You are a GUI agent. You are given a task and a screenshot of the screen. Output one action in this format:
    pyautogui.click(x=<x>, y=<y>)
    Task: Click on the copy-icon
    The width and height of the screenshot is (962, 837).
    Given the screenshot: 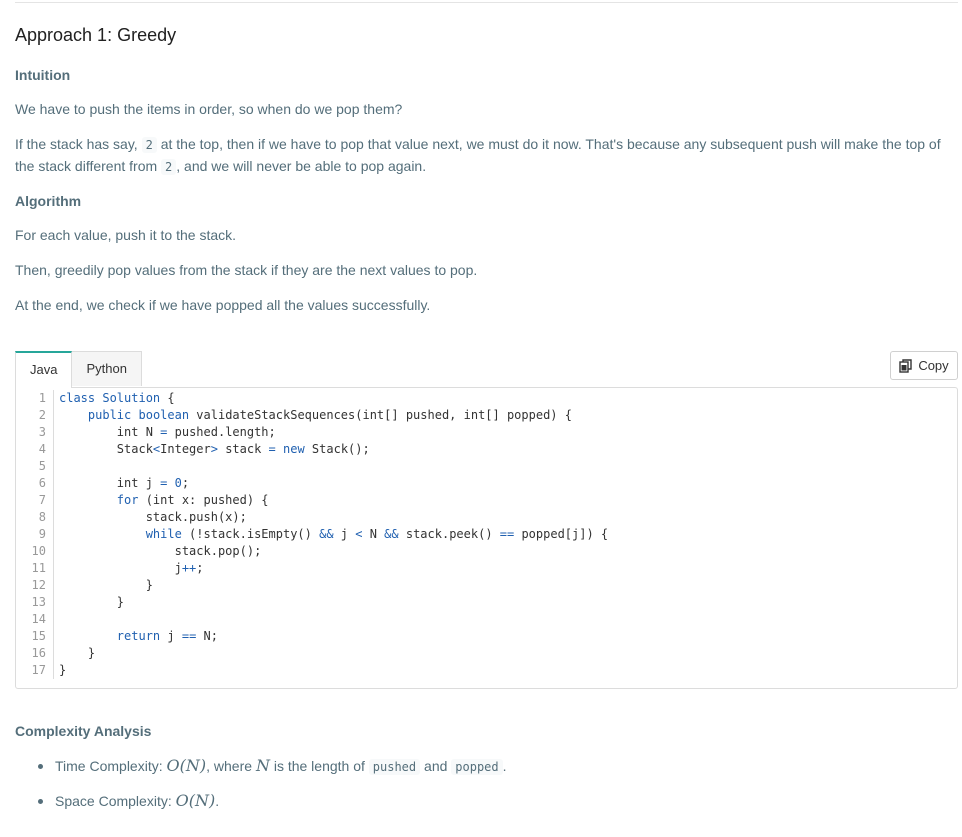 What is the action you would take?
    pyautogui.click(x=906, y=365)
    